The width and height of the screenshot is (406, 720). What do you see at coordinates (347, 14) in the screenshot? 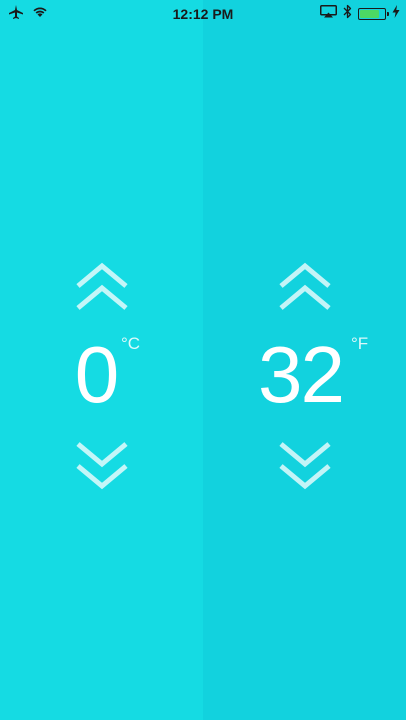
I see `bluetooth-icon` at bounding box center [347, 14].